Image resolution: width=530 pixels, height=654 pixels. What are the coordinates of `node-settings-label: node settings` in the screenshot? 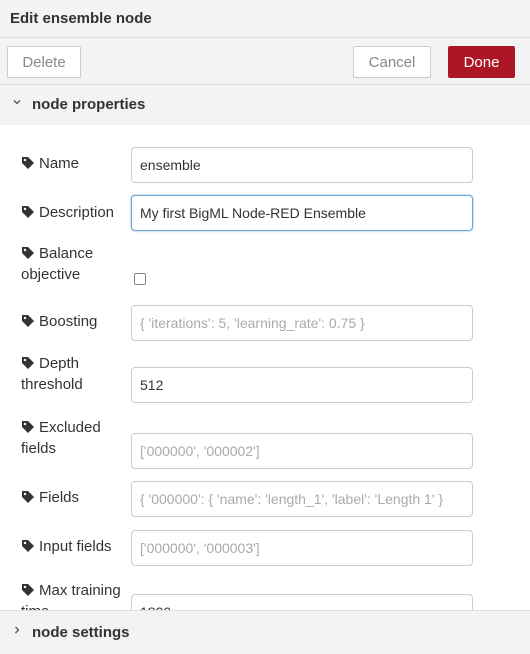 It's located at (81, 632).